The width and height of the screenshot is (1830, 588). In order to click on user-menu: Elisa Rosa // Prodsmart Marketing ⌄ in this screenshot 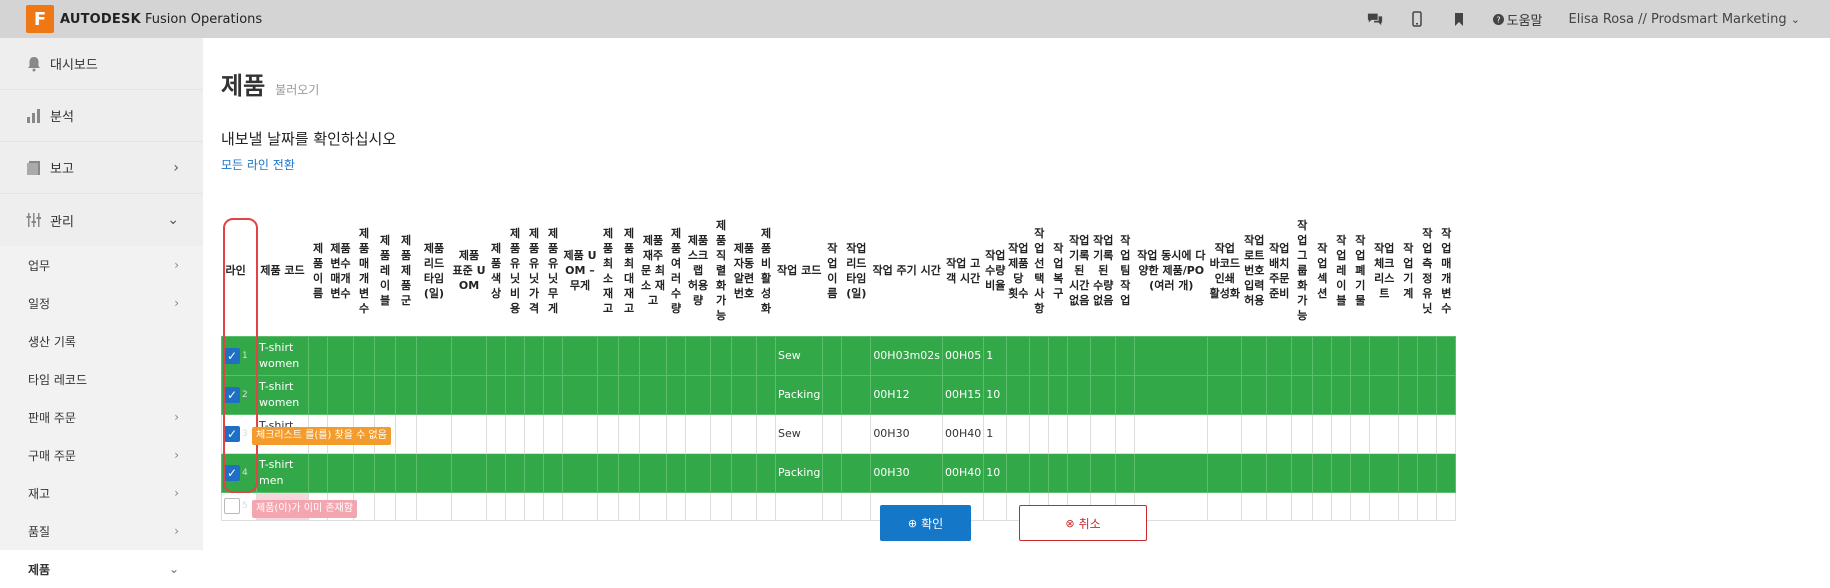, I will do `click(1684, 19)`.